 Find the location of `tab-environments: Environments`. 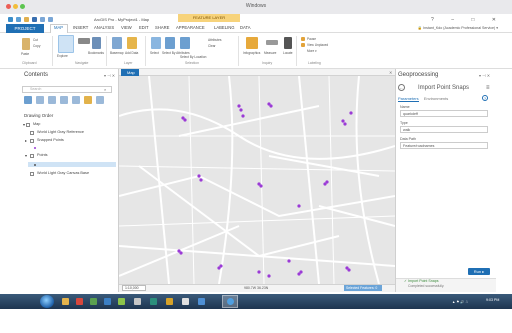

tab-environments: Environments is located at coordinates (436, 98).